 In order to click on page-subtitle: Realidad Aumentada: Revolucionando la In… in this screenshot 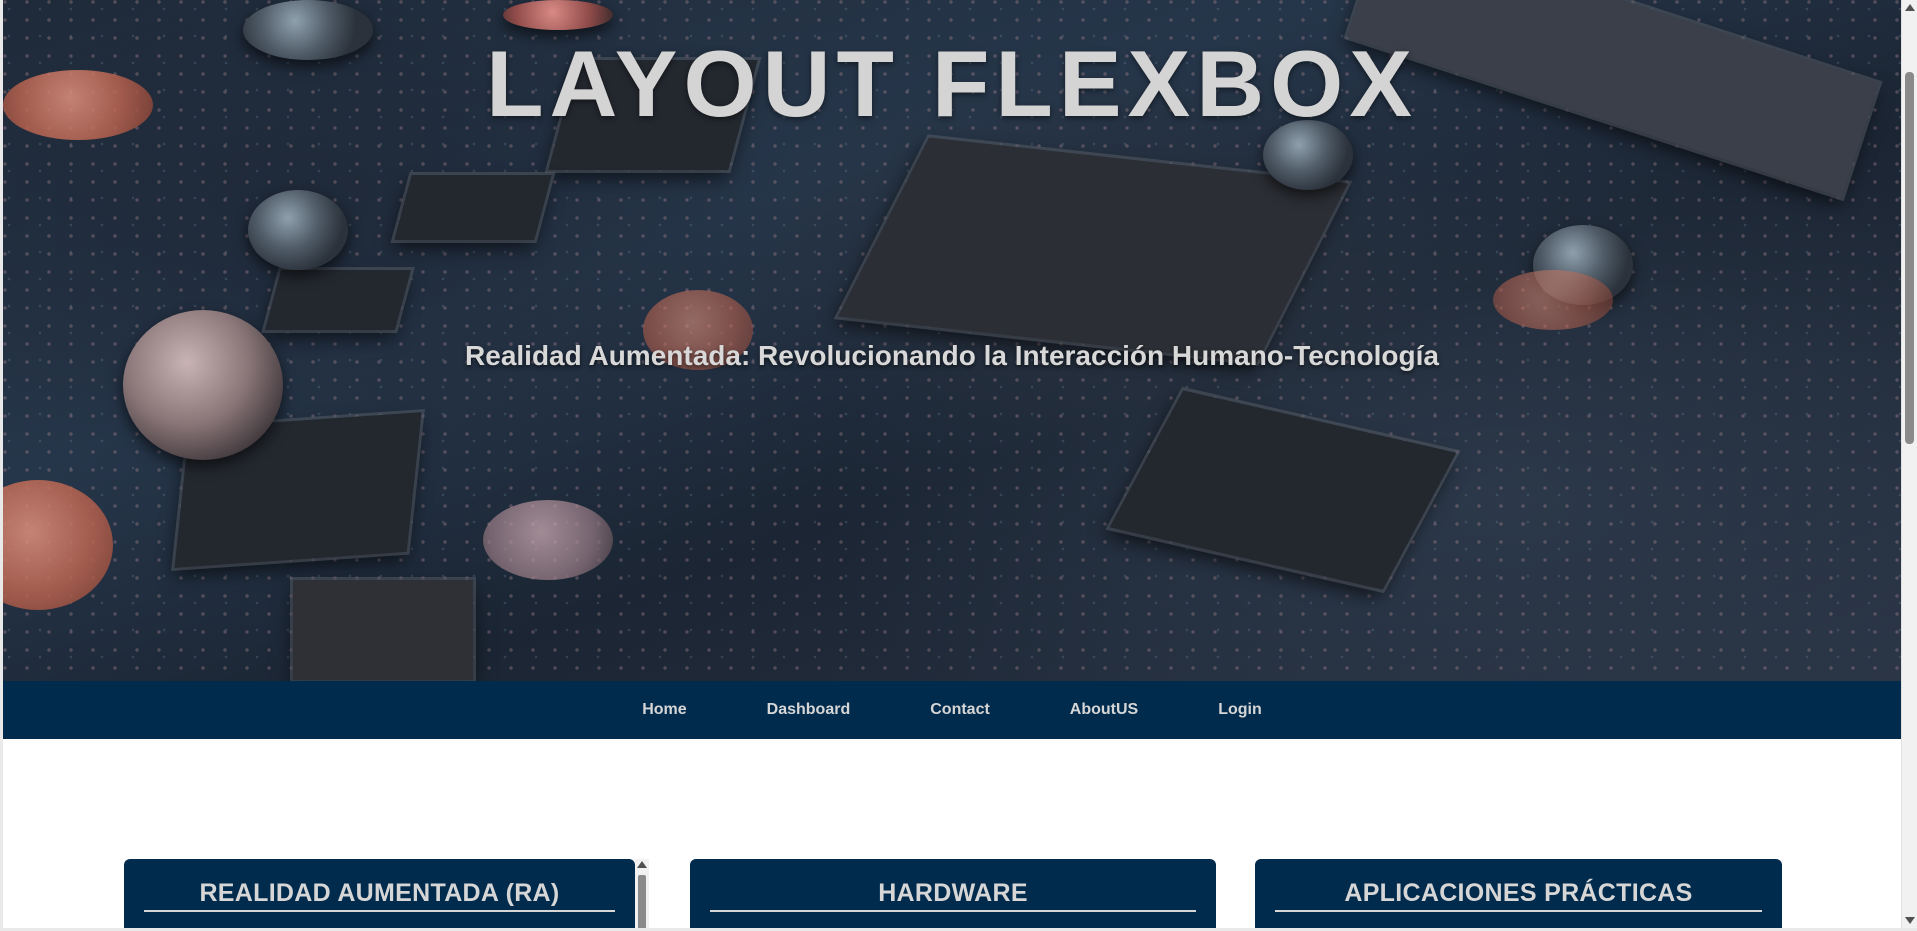, I will do `click(952, 355)`.